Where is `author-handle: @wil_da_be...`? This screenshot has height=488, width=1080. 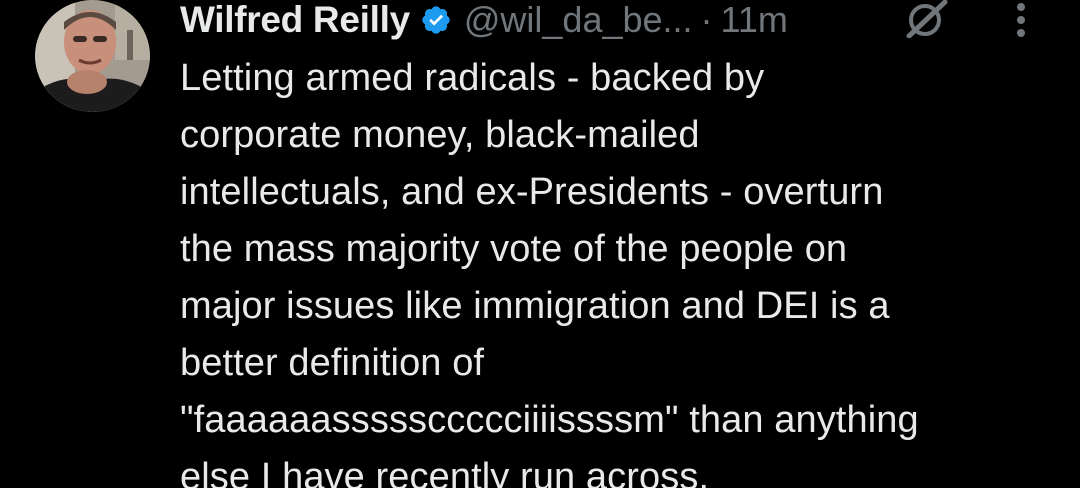 author-handle: @wil_da_be... is located at coordinates (578, 20).